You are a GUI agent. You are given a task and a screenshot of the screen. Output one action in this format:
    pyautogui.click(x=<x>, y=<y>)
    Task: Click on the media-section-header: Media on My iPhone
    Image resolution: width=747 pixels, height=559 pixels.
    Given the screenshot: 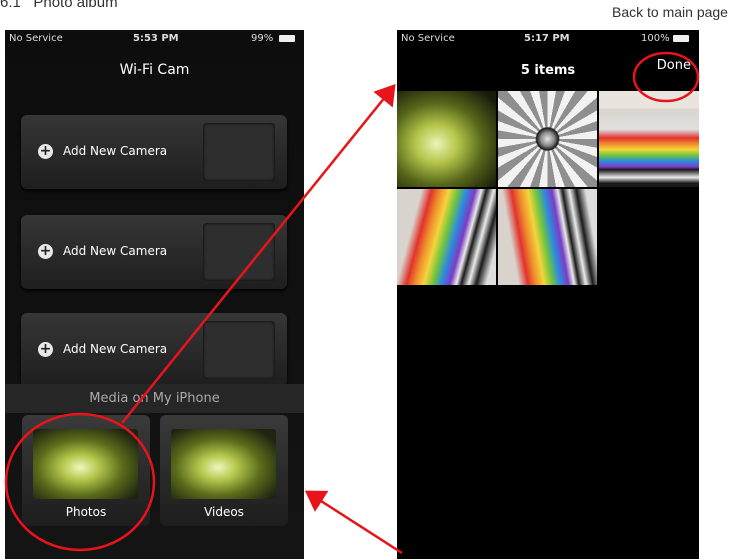 What is the action you would take?
    pyautogui.click(x=154, y=398)
    